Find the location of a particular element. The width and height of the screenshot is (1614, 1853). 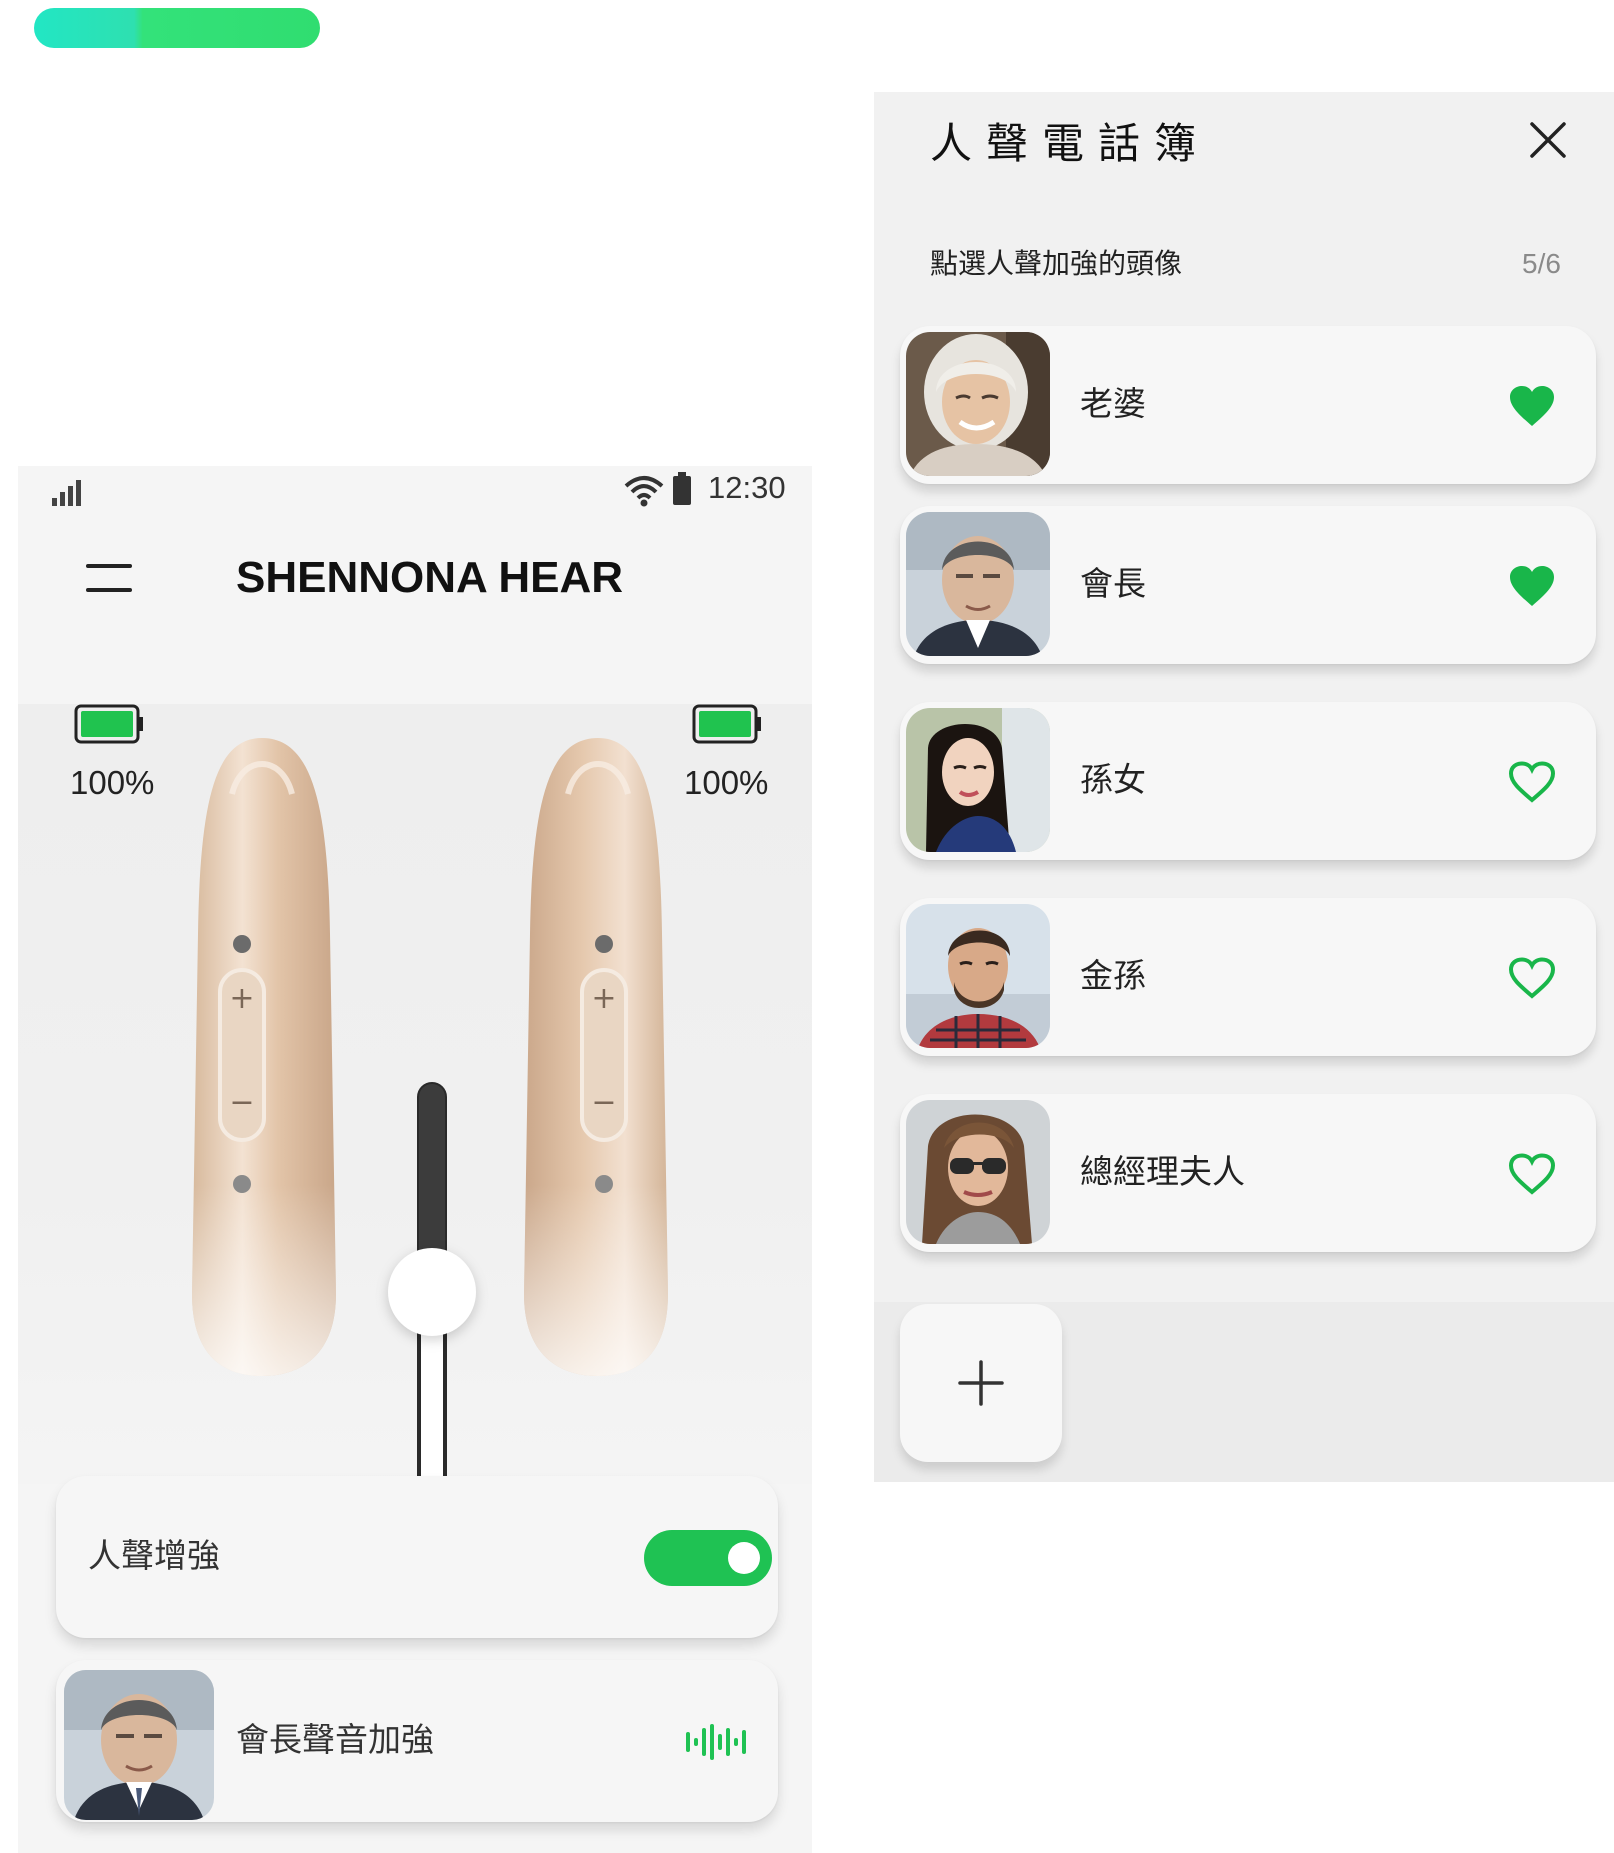

left-aid-minus-label: − is located at coordinates (241, 1102).